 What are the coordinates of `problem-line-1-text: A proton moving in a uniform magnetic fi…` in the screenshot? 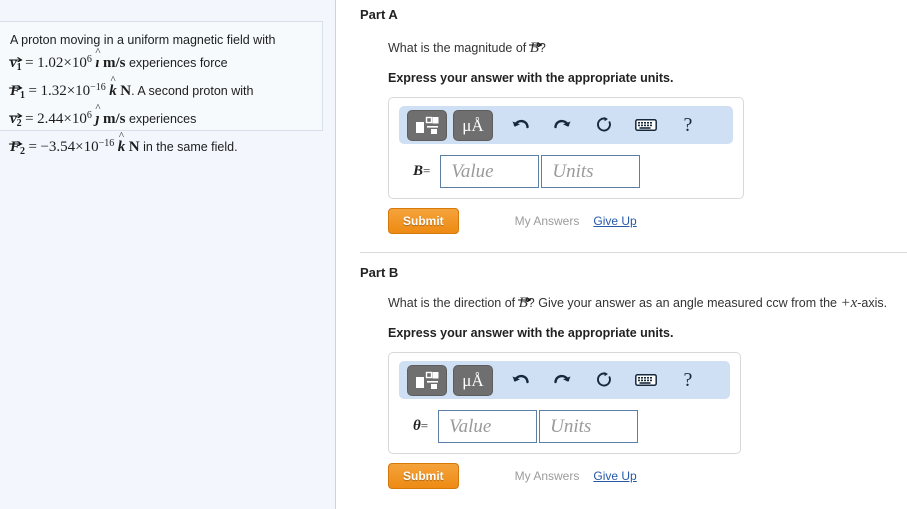 It's located at (143, 40).